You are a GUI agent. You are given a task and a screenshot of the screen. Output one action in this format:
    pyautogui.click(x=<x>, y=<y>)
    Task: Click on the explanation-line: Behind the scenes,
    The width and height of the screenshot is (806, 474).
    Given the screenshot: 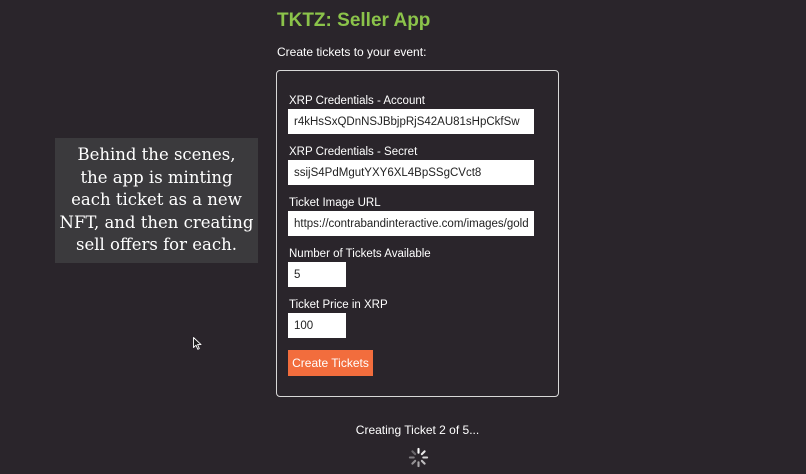 What is the action you would take?
    pyautogui.click(x=156, y=155)
    